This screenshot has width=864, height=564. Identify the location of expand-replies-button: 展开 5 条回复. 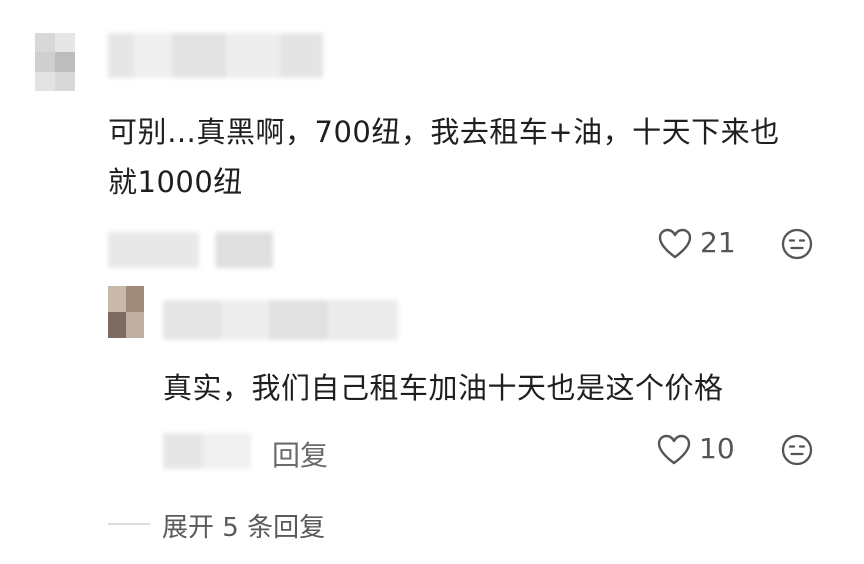
(243, 525).